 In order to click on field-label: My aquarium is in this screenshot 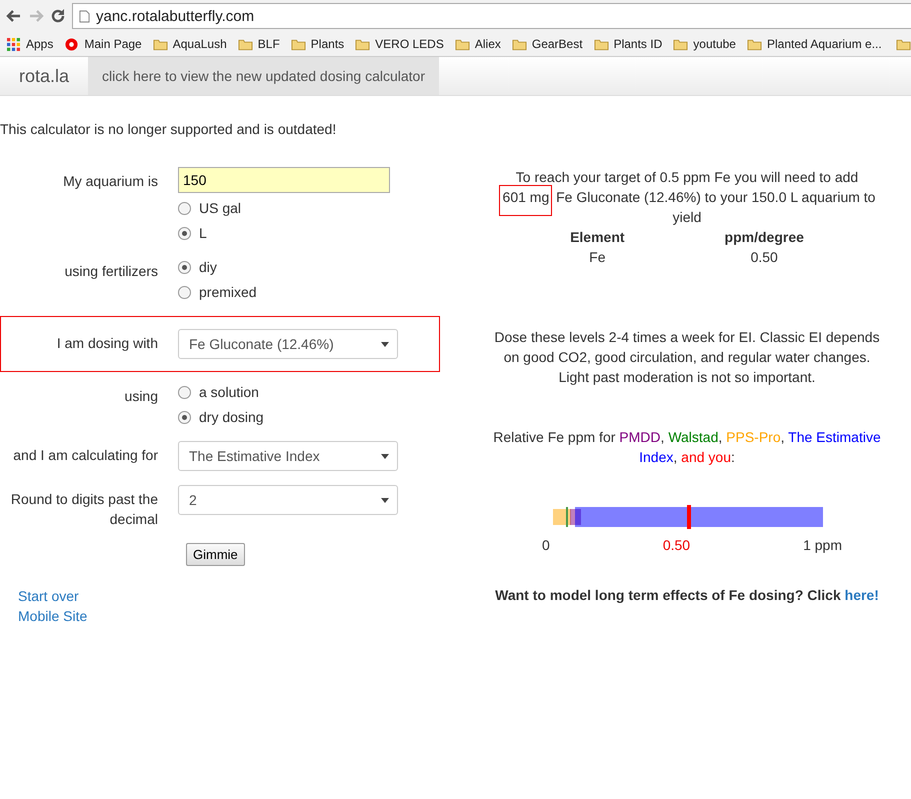, I will do `click(110, 181)`.